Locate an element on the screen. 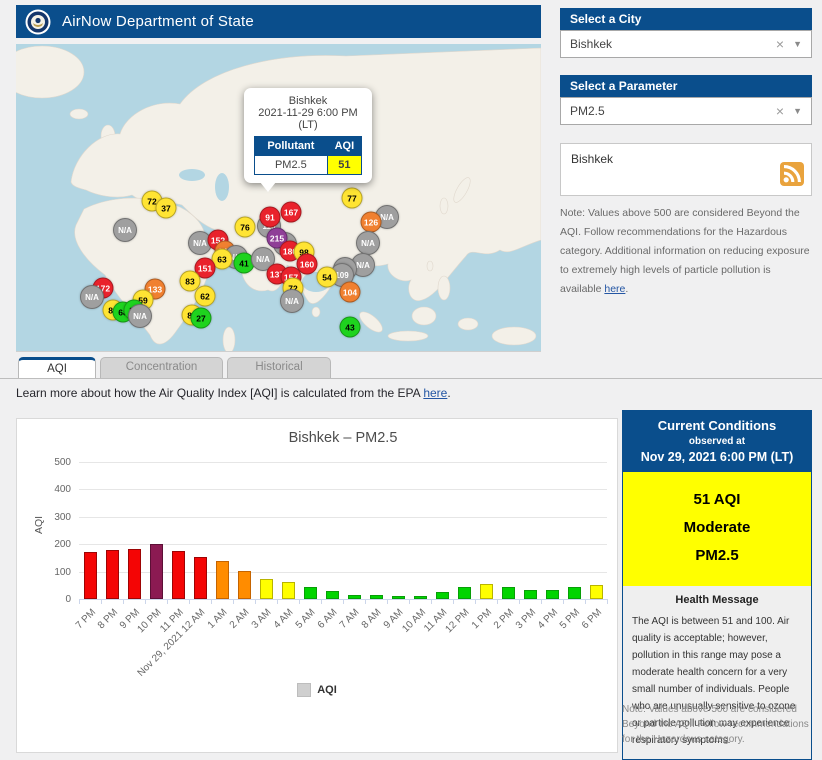 This screenshot has width=822, height=760. map-marker: 77 is located at coordinates (352, 198).